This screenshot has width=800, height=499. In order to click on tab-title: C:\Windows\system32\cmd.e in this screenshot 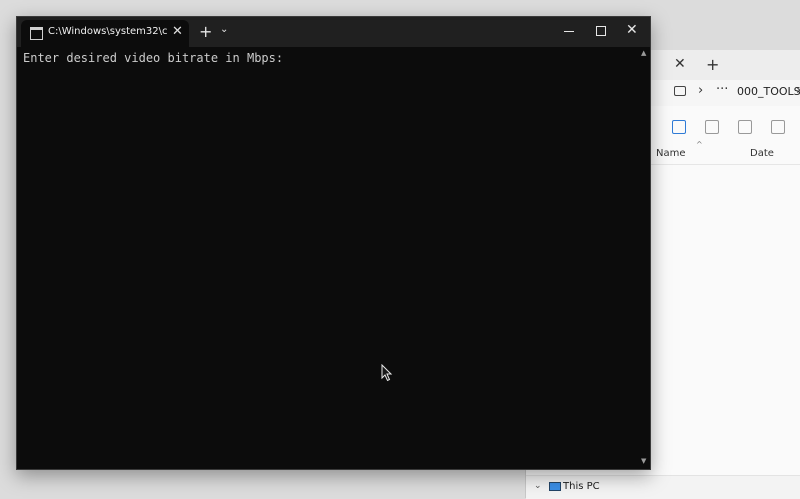, I will do `click(108, 31)`.